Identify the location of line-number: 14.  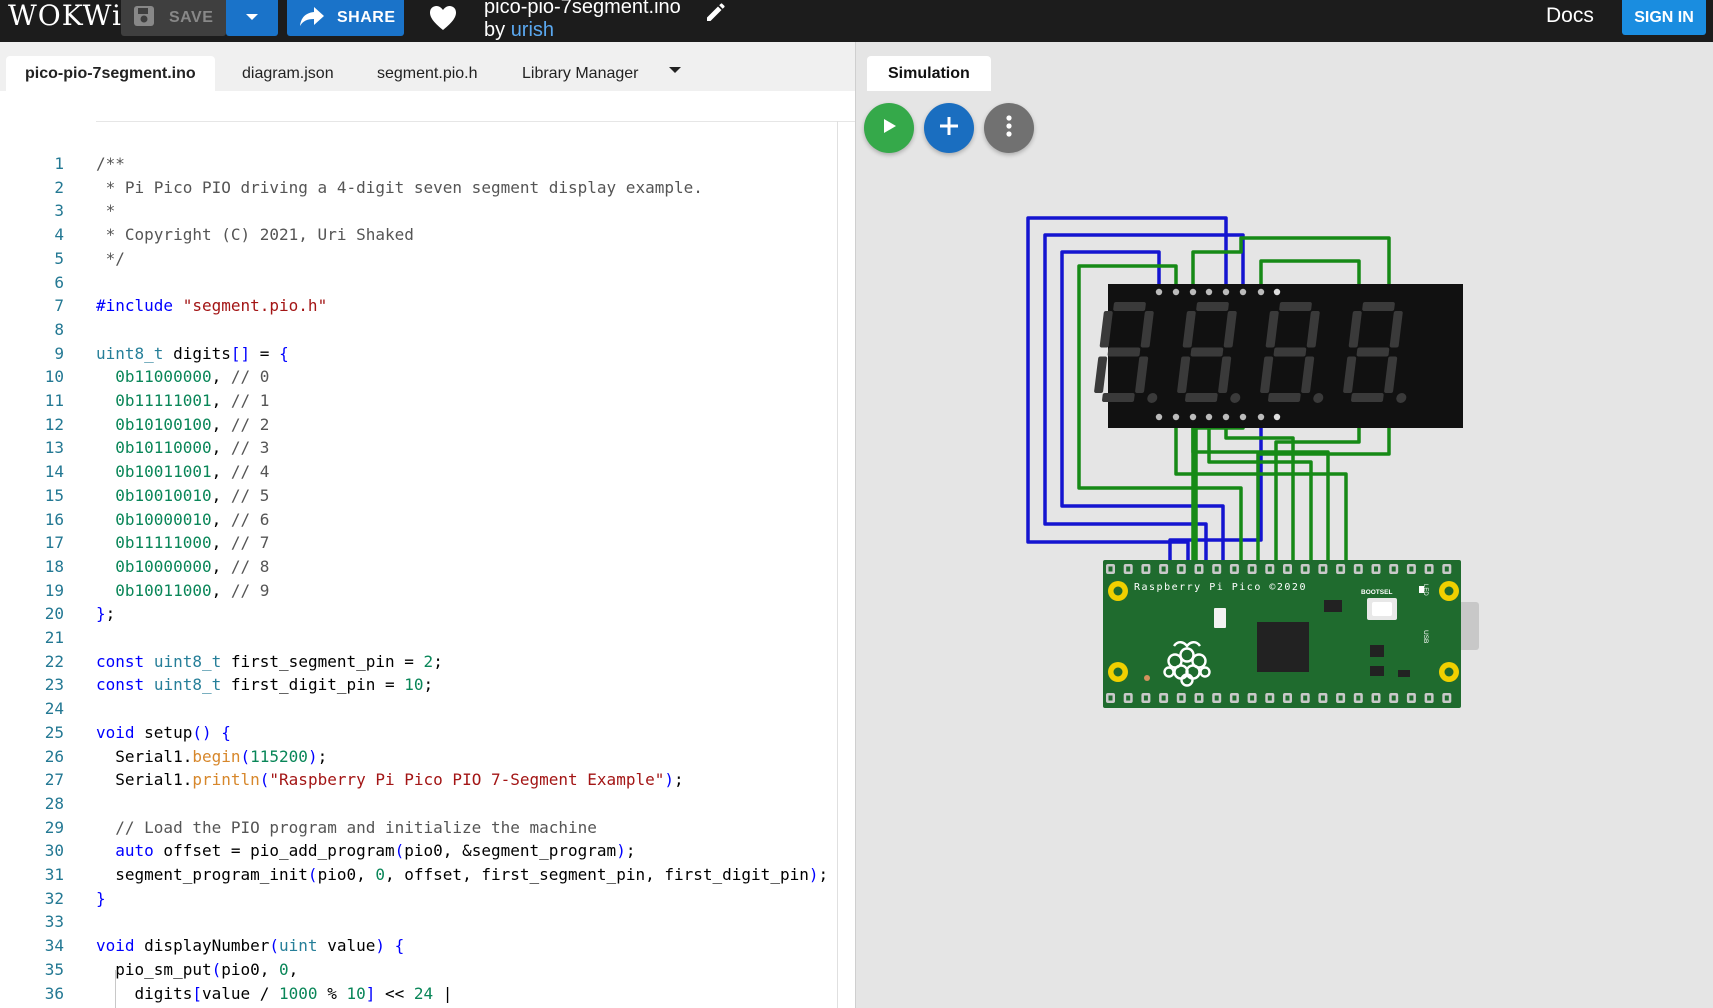
(54, 472).